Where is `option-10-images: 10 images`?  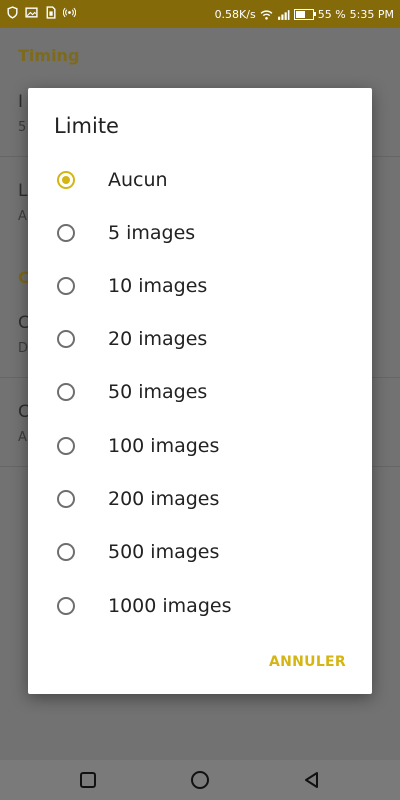 option-10-images: 10 images is located at coordinates (200, 285).